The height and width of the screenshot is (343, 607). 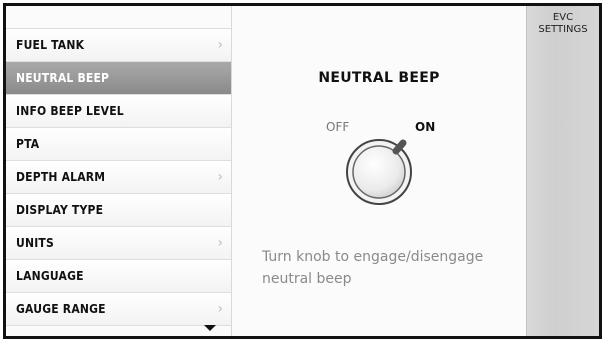 I want to click on instruction-line-2: neutral beep, so click(x=307, y=279).